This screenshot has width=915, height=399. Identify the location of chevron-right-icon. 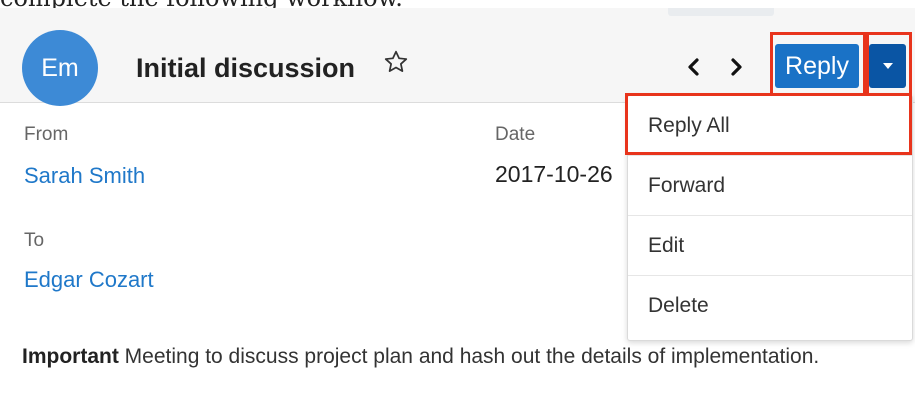
(736, 67).